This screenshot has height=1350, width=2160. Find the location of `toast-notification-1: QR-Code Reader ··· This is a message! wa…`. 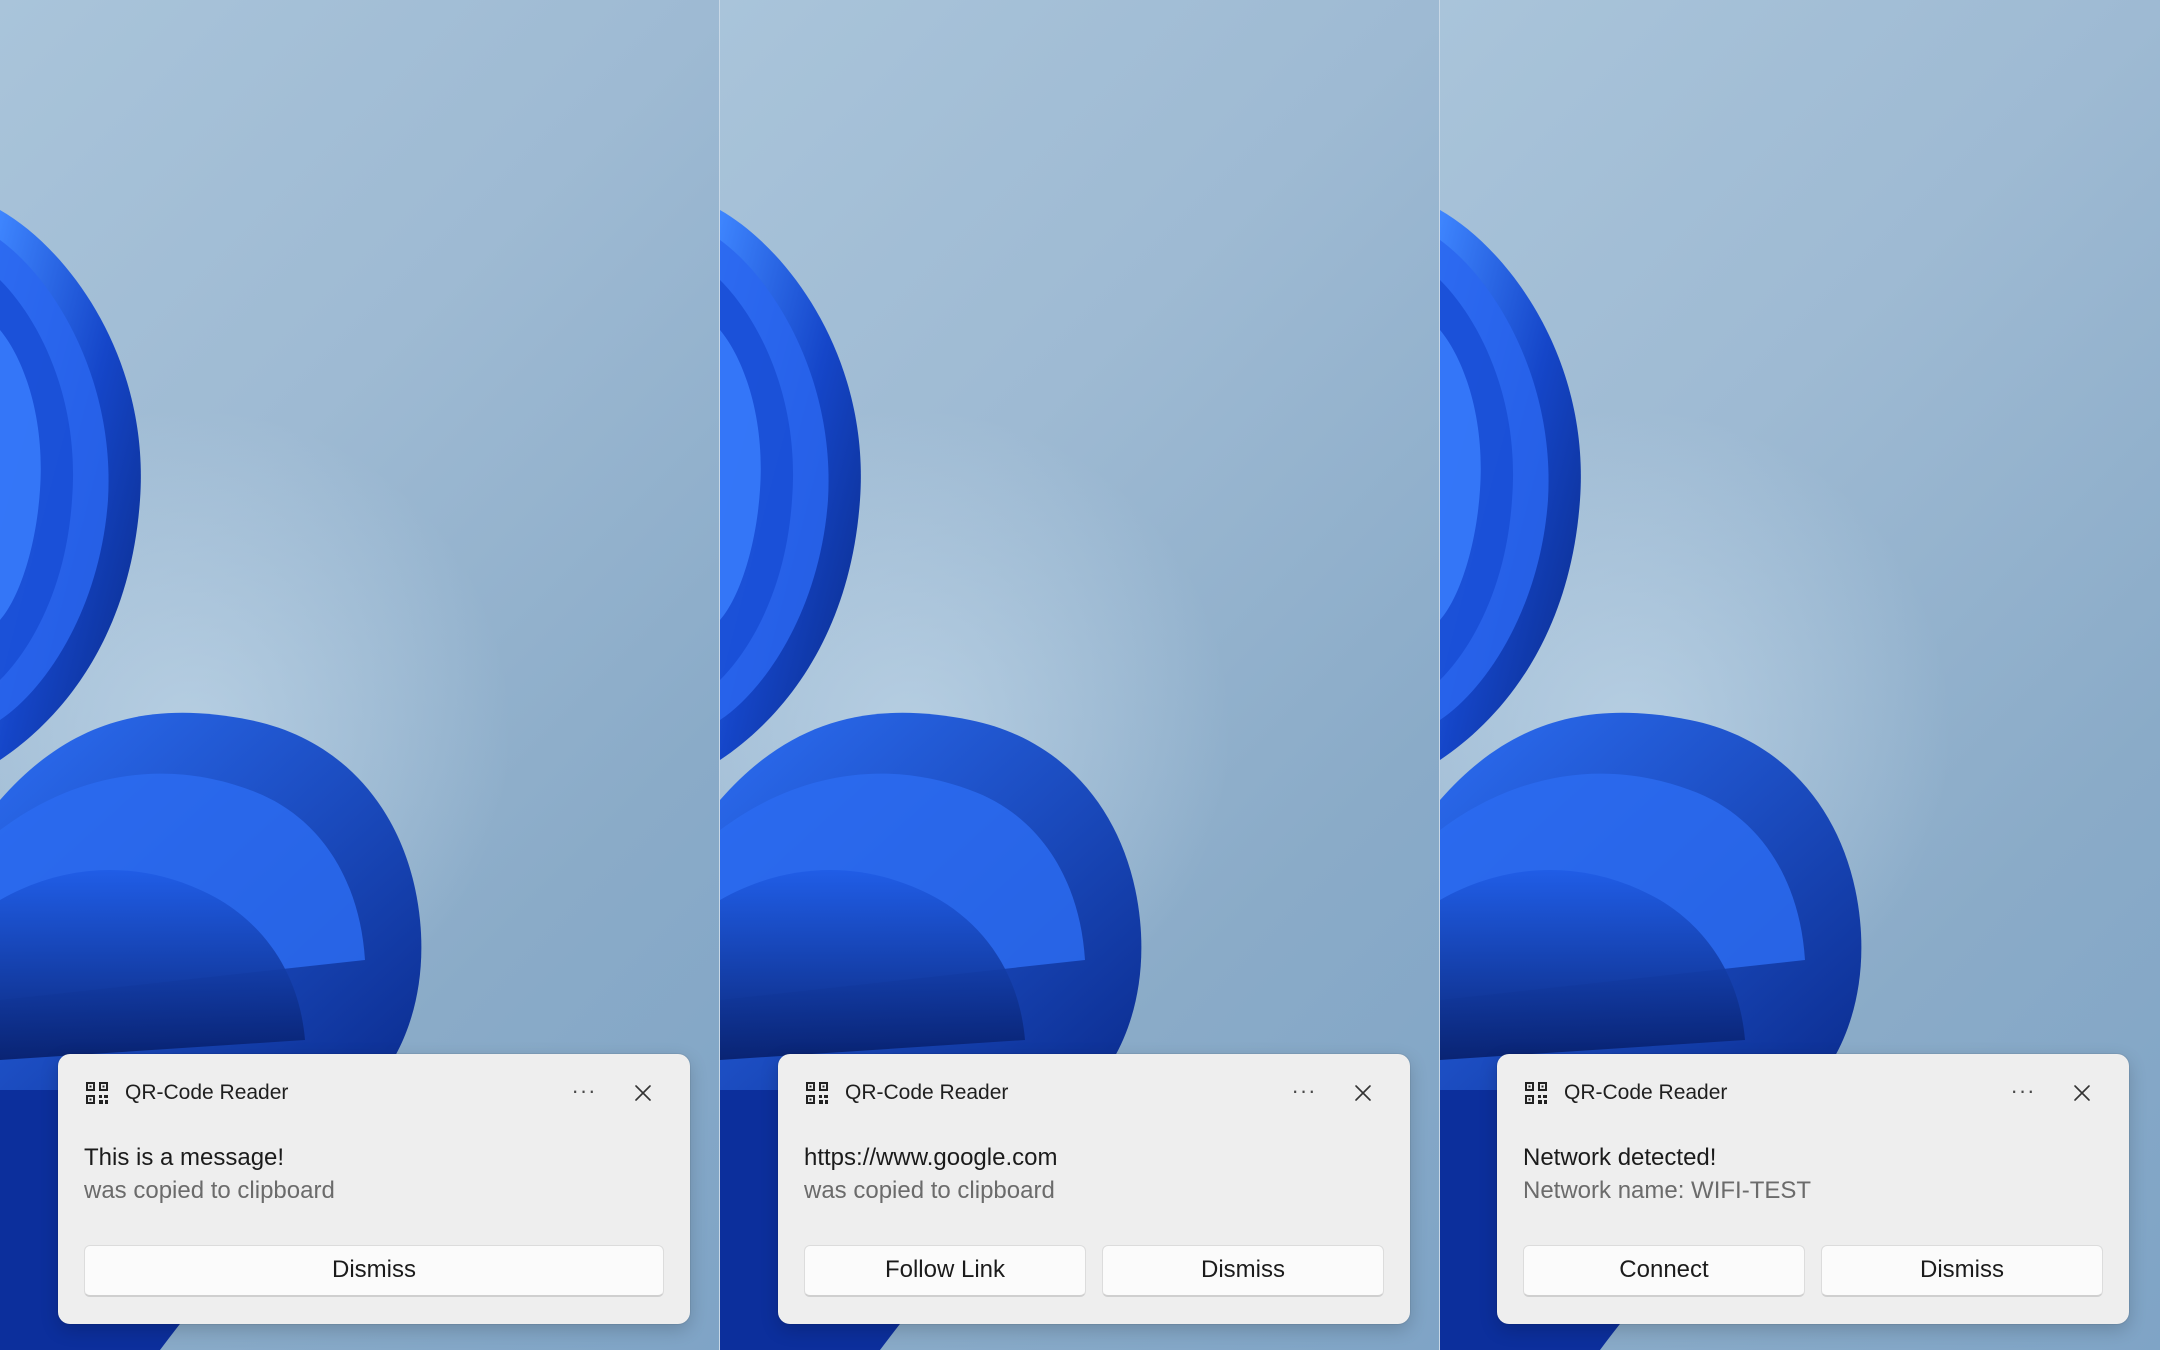

toast-notification-1: QR-Code Reader ··· This is a message! wa… is located at coordinates (374, 1189).